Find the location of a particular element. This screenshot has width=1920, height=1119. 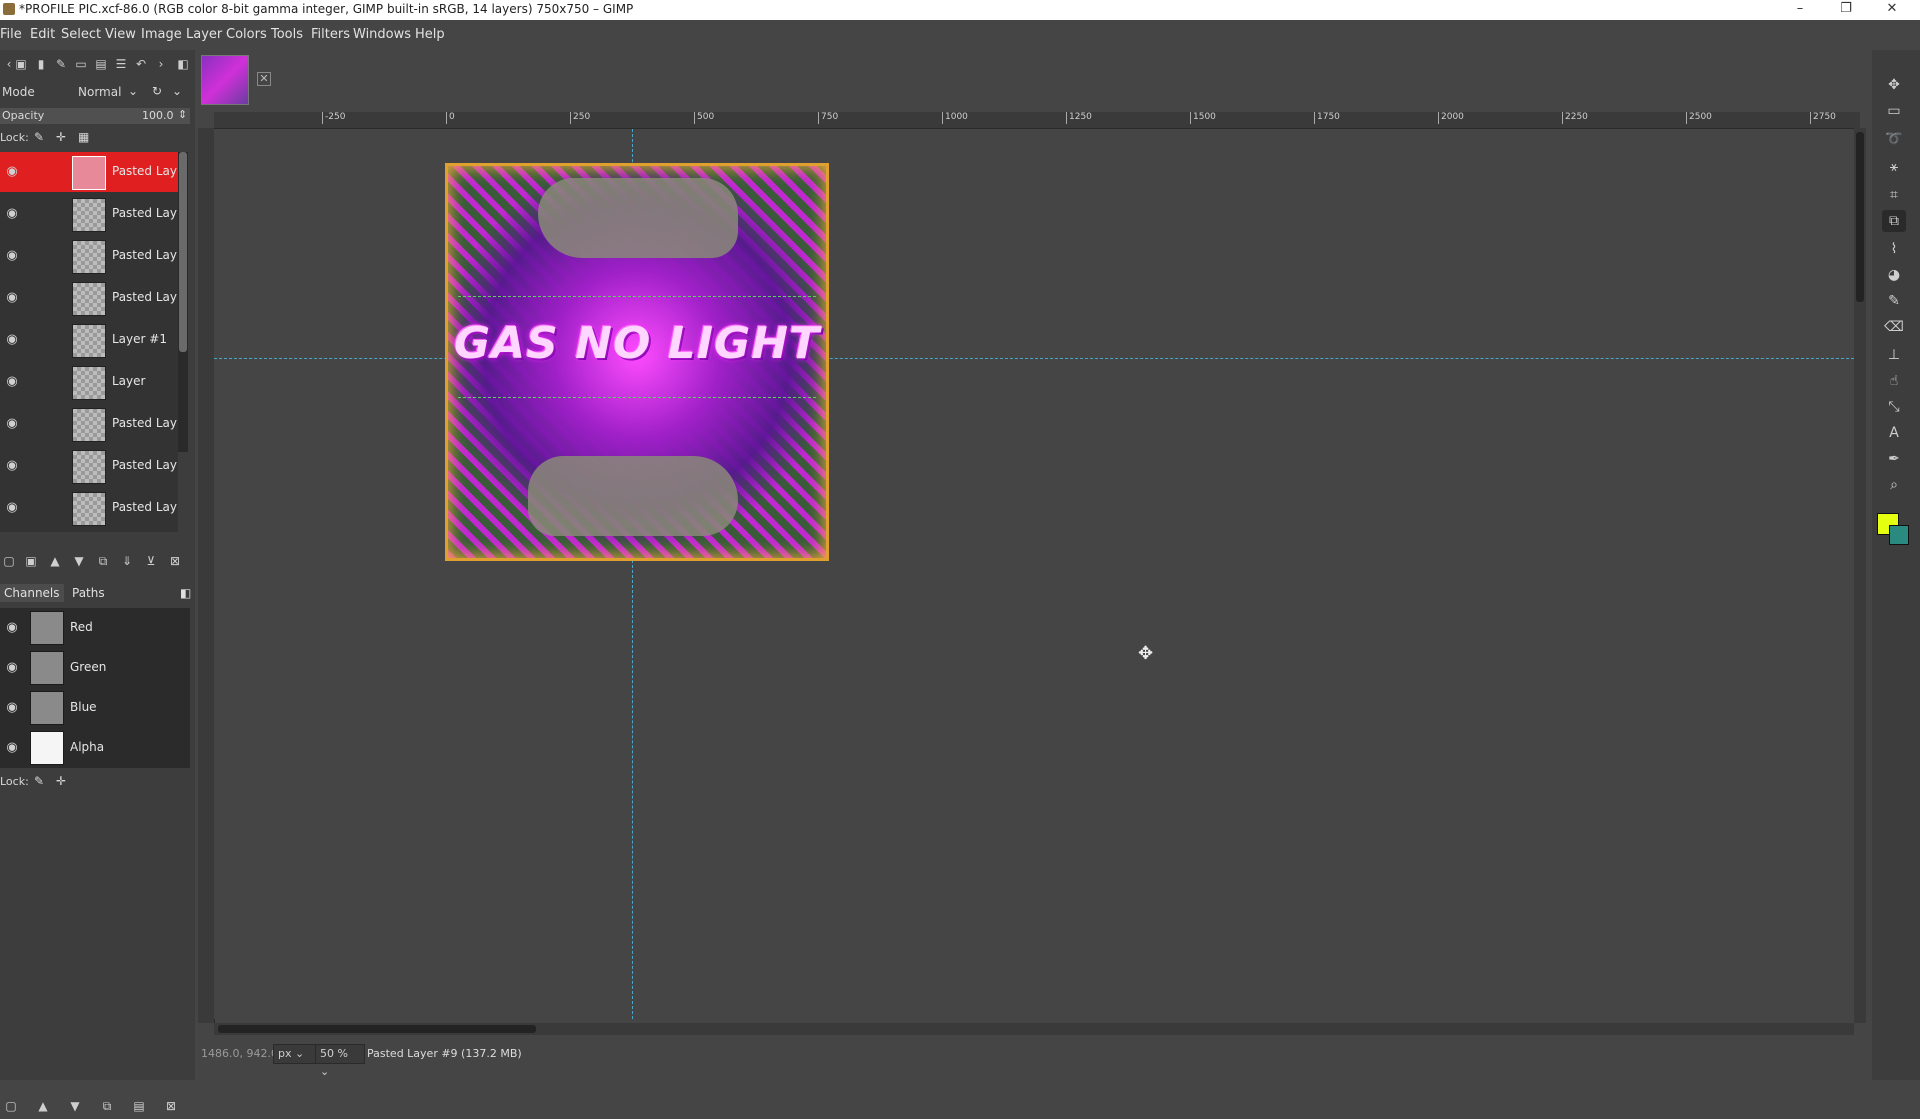

tab-paths: Paths is located at coordinates (88, 593).